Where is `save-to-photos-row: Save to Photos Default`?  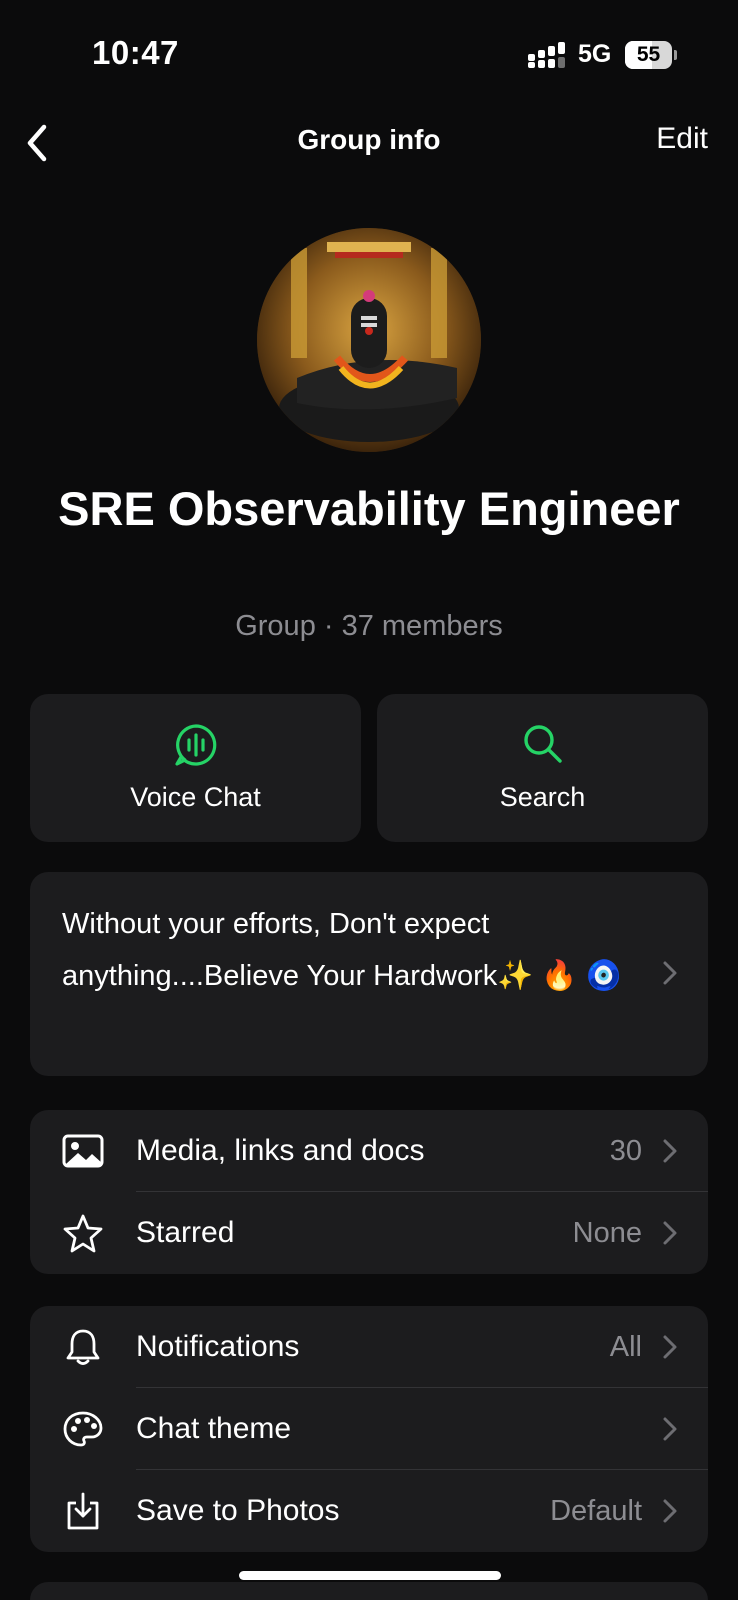
save-to-photos-row: Save to Photos Default is located at coordinates (369, 1511).